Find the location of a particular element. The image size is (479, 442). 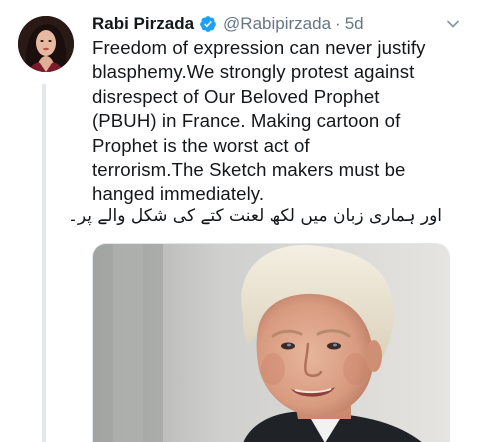

tweet-text-line: (PBUH) in France. Making cartoon of is located at coordinates (246, 121).